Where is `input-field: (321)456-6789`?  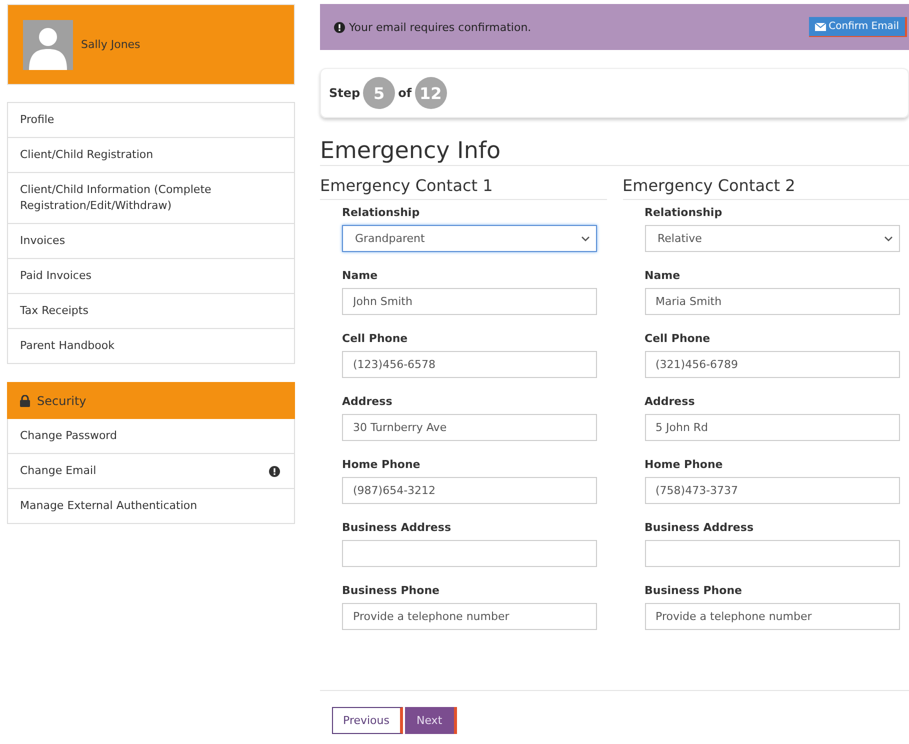 input-field: (321)456-6789 is located at coordinates (772, 364).